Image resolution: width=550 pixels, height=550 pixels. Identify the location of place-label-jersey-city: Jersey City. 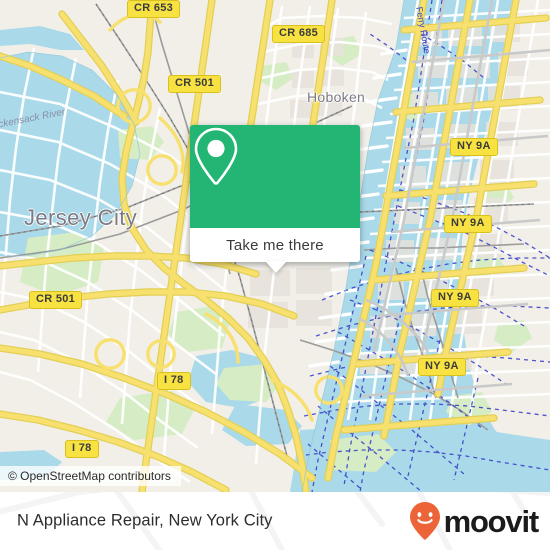
(81, 217).